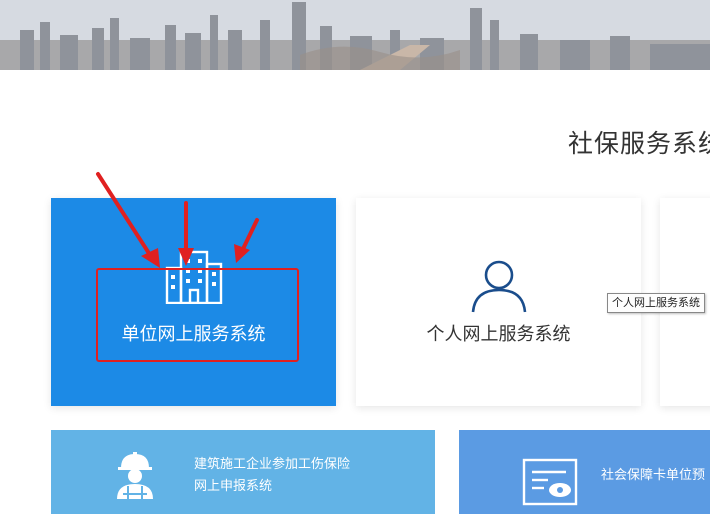 The width and height of the screenshot is (710, 514). What do you see at coordinates (499, 286) in the screenshot?
I see `person-icon` at bounding box center [499, 286].